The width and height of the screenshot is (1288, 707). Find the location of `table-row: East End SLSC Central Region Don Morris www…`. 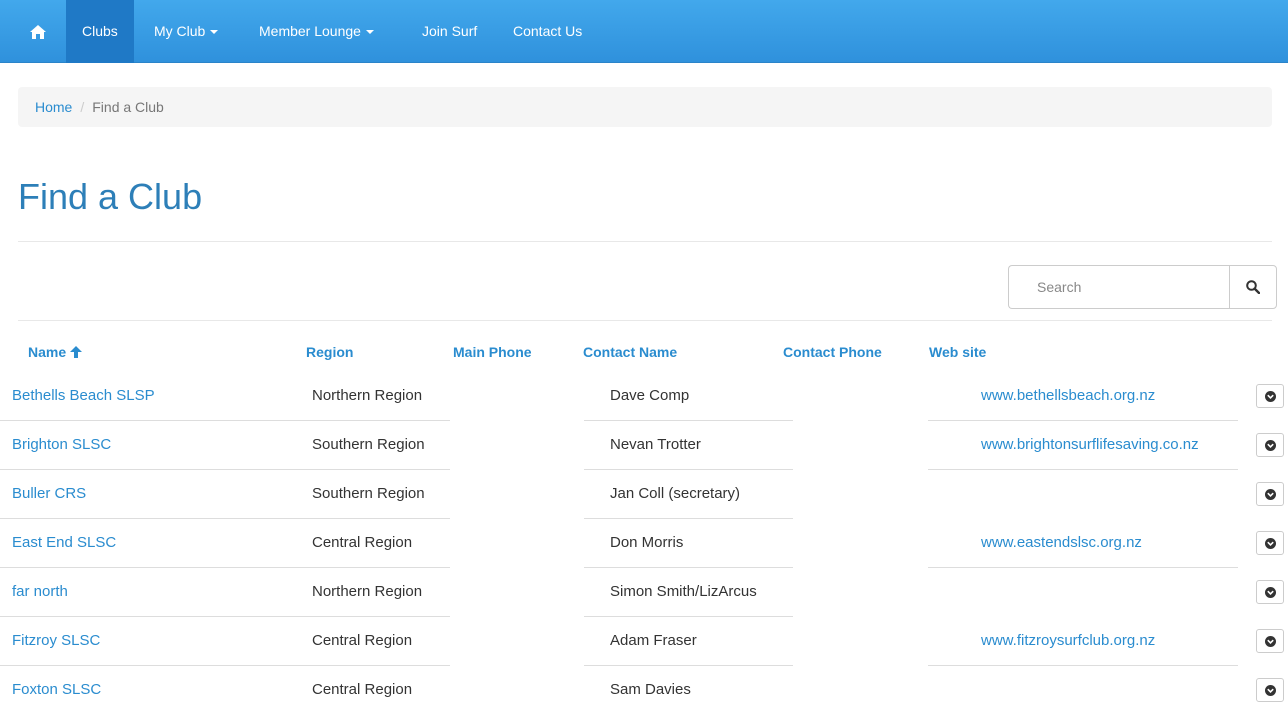

table-row: East End SLSC Central Region Don Morris www… is located at coordinates (644, 543).